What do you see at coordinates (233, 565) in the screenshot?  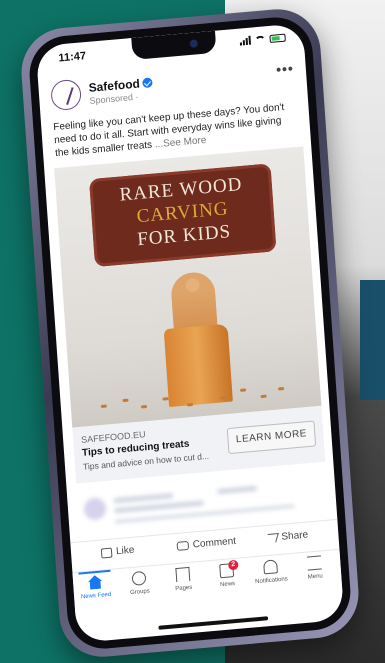 I see `notification-badge: 2` at bounding box center [233, 565].